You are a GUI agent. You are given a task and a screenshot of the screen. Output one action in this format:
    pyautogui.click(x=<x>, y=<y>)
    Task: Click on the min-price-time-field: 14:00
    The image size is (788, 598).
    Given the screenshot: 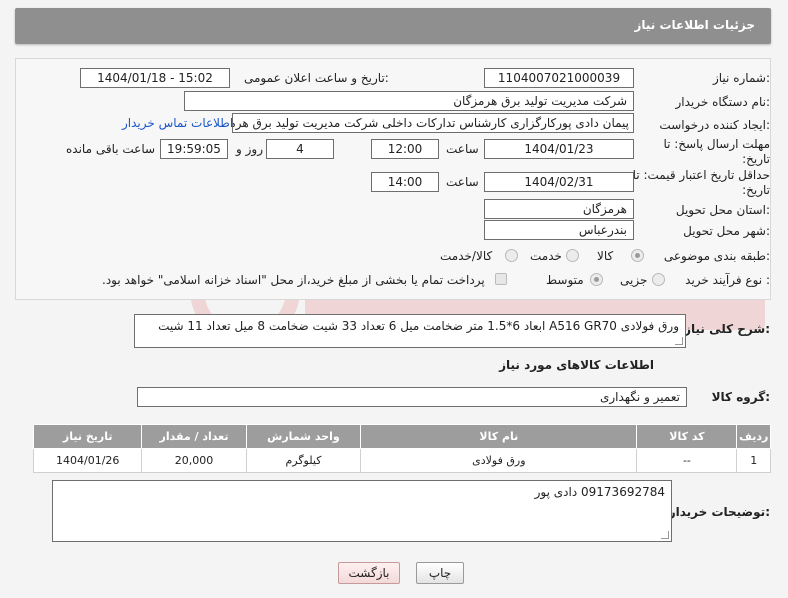 What is the action you would take?
    pyautogui.click(x=405, y=182)
    